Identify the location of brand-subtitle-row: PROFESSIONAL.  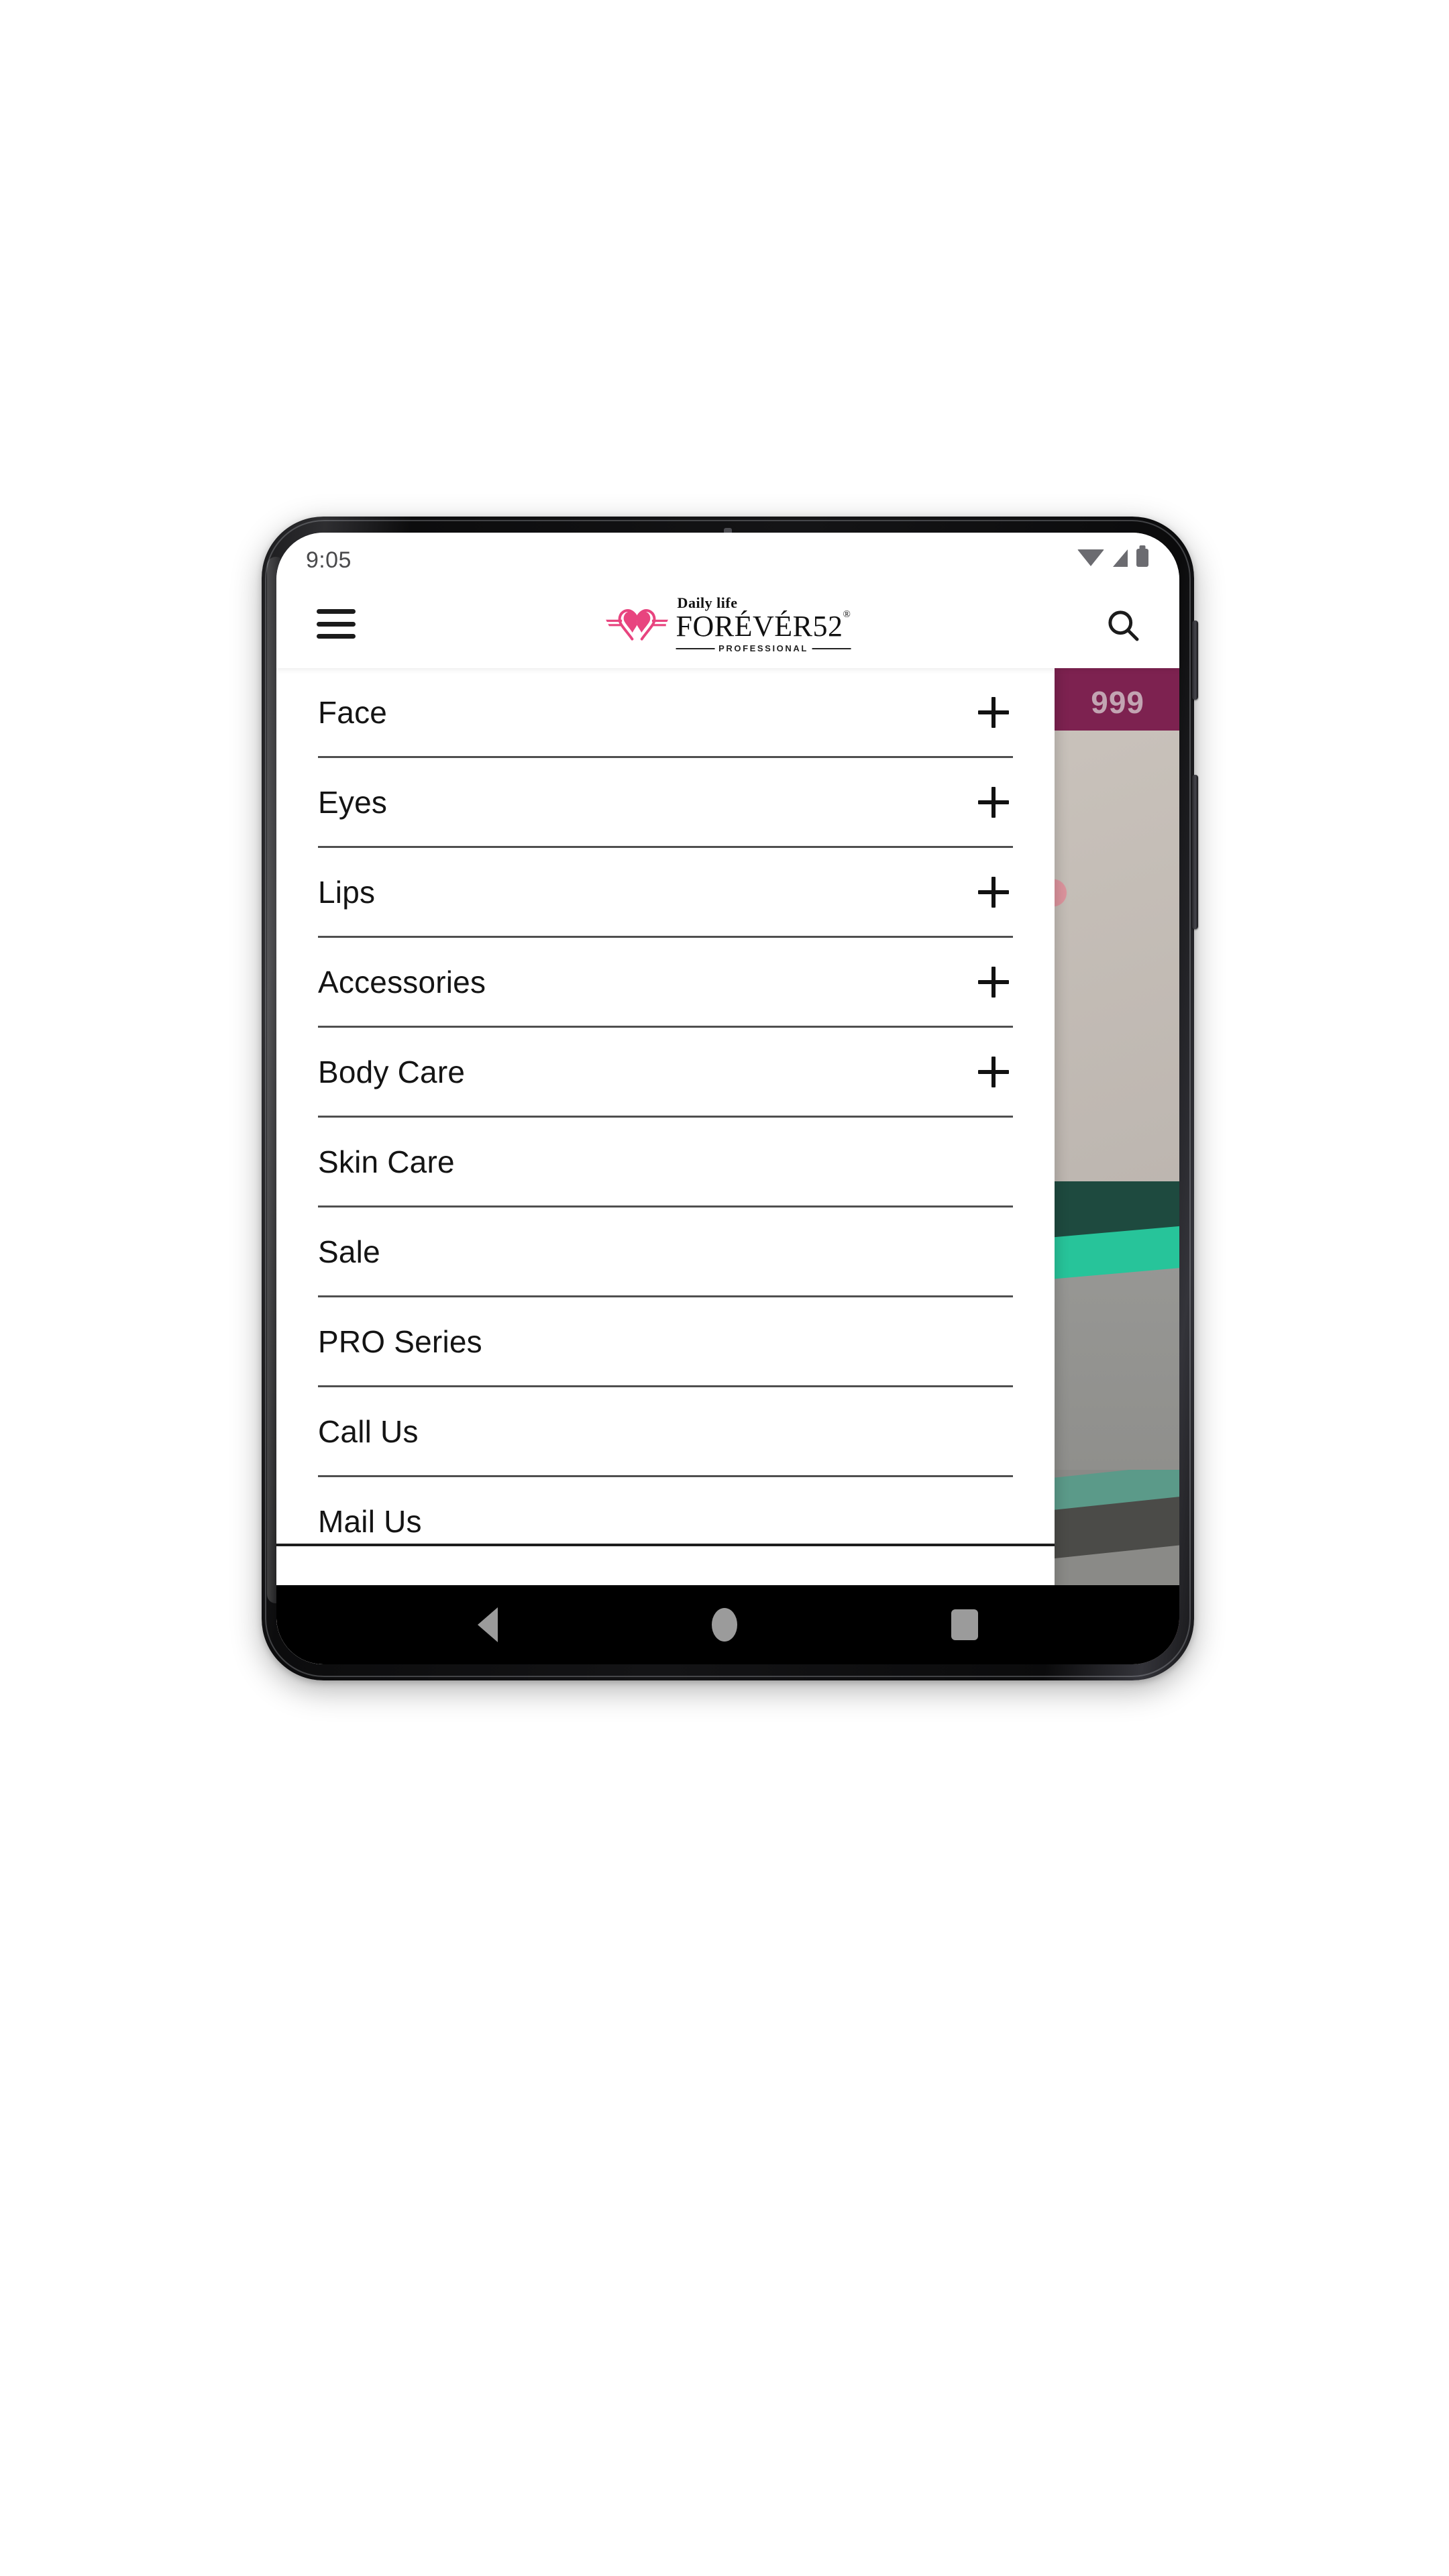
(763, 648).